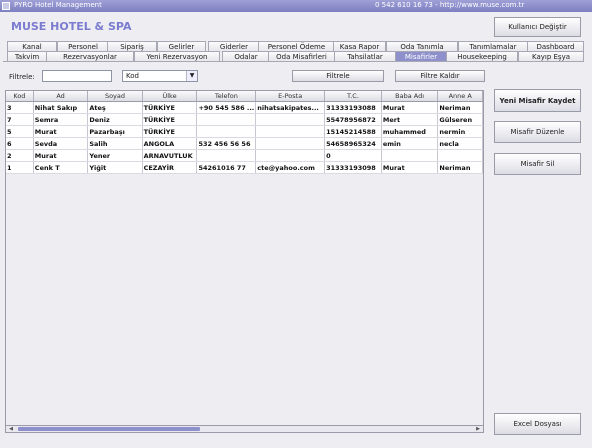 The width and height of the screenshot is (592, 448). I want to click on filter-input, so click(77, 76).